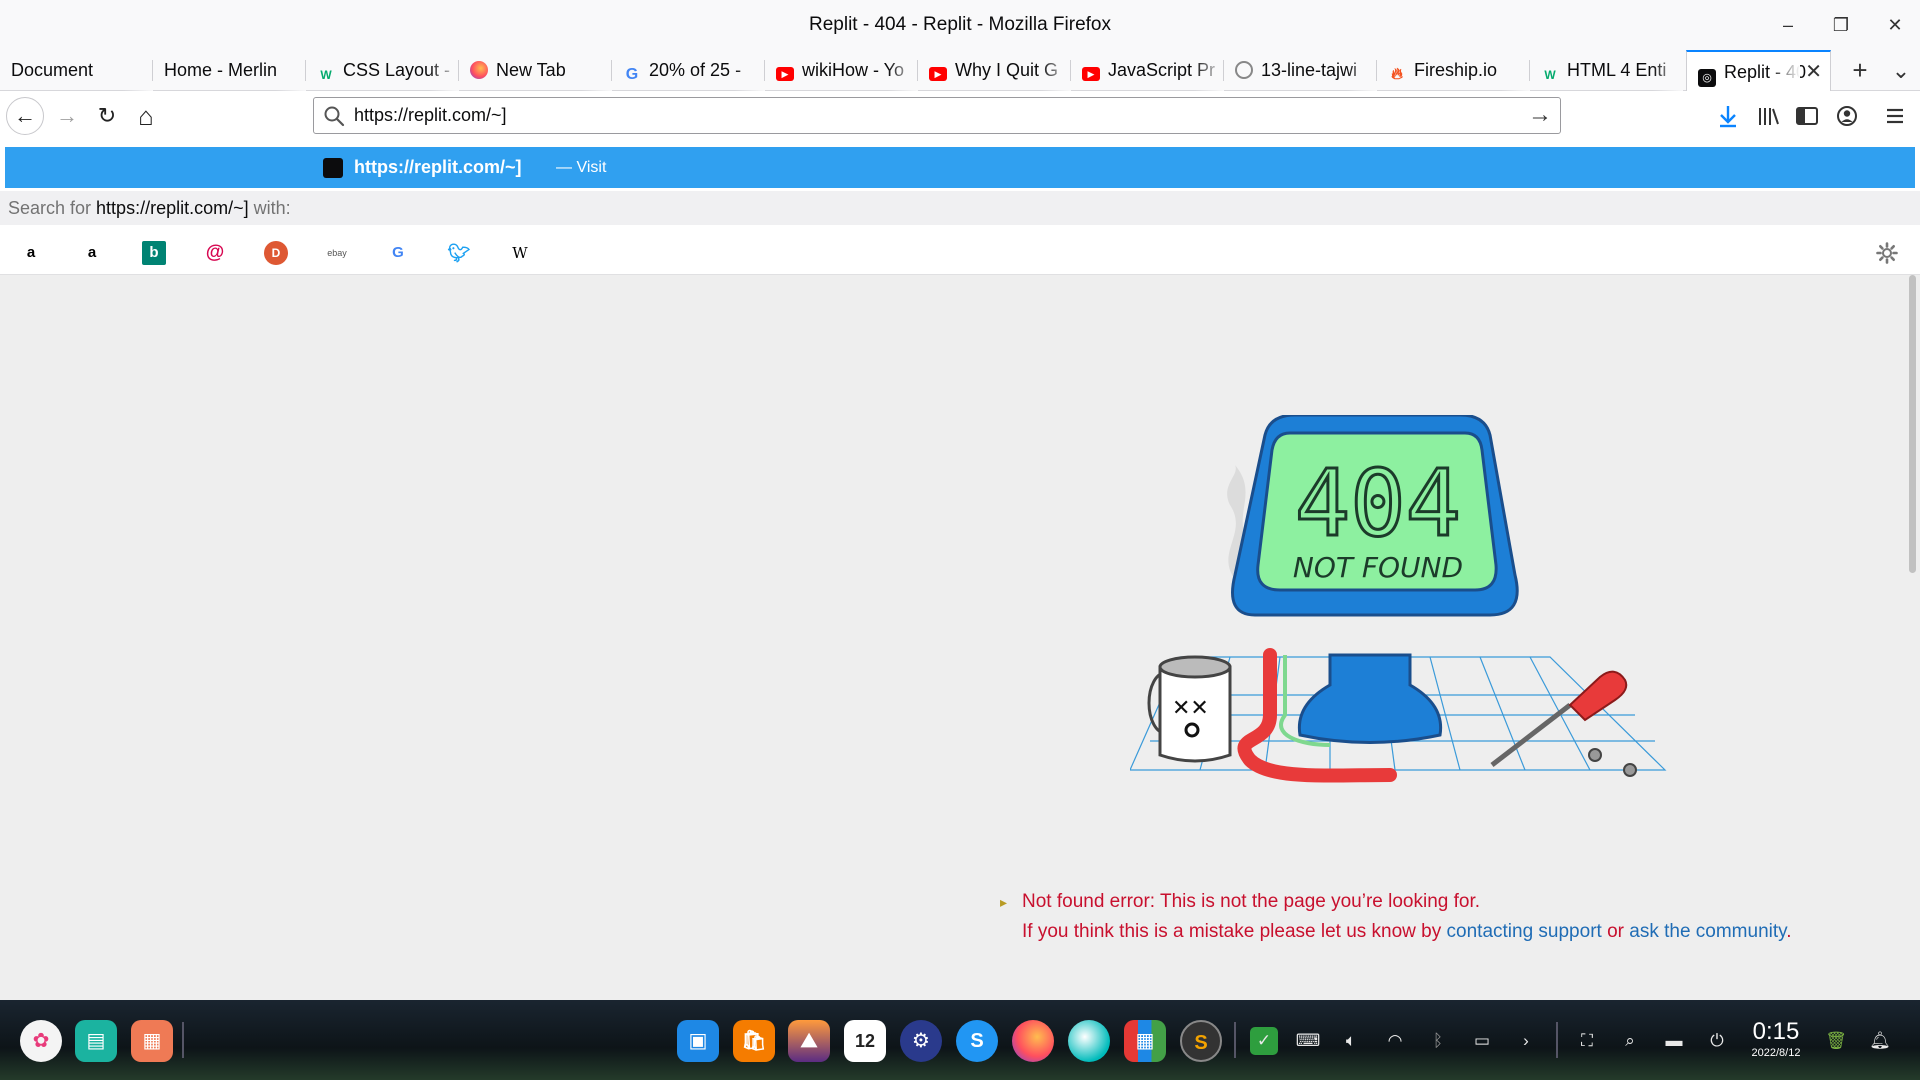 The image size is (1920, 1080). Describe the element at coordinates (438, 167) in the screenshot. I see `suggestion-url: https://replit.com/~]` at that location.